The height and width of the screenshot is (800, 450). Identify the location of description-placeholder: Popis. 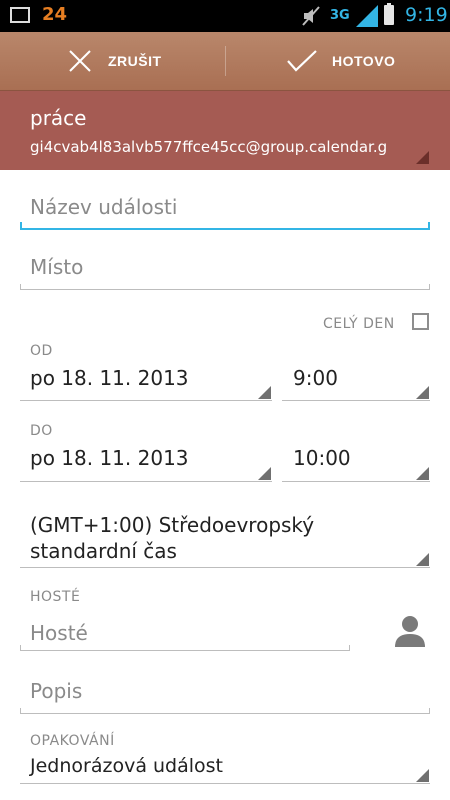
(56, 691).